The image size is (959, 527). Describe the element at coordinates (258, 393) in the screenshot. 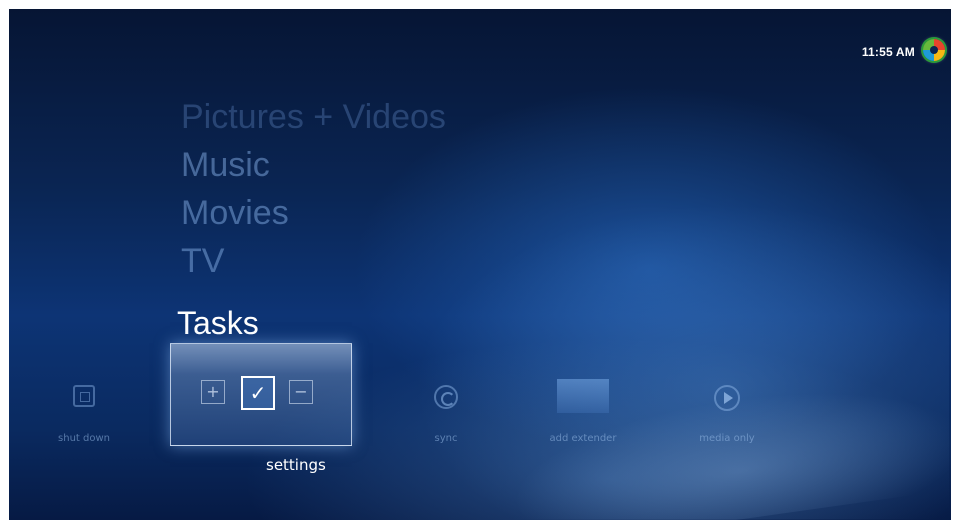

I see `checkbox-icon: ✓` at that location.